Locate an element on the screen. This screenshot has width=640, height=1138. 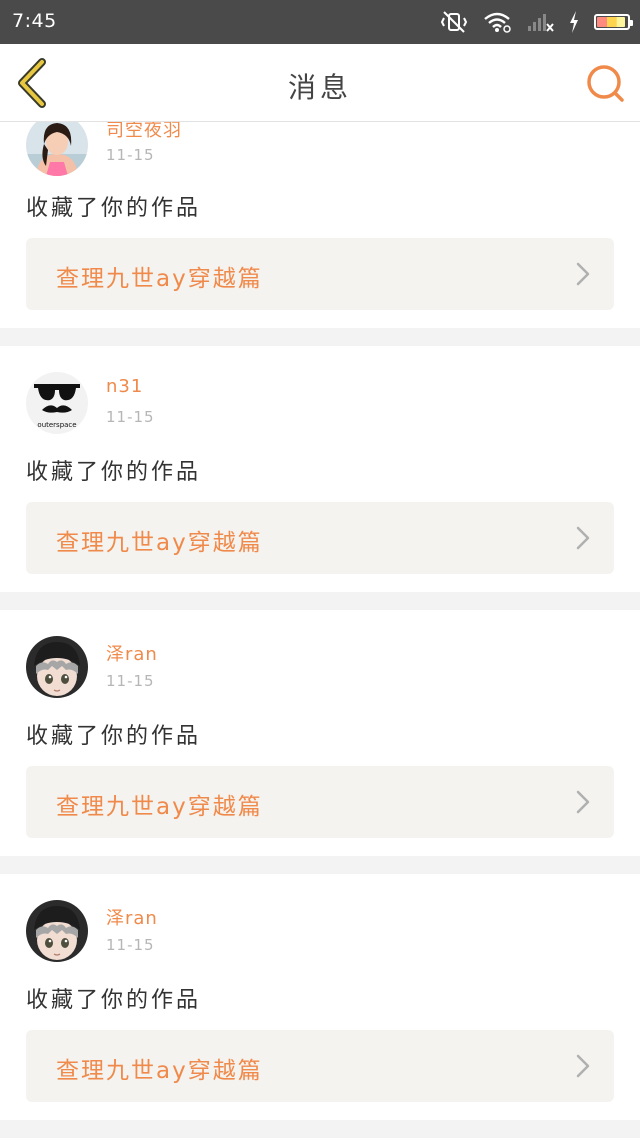
username: n31 is located at coordinates (124, 386).